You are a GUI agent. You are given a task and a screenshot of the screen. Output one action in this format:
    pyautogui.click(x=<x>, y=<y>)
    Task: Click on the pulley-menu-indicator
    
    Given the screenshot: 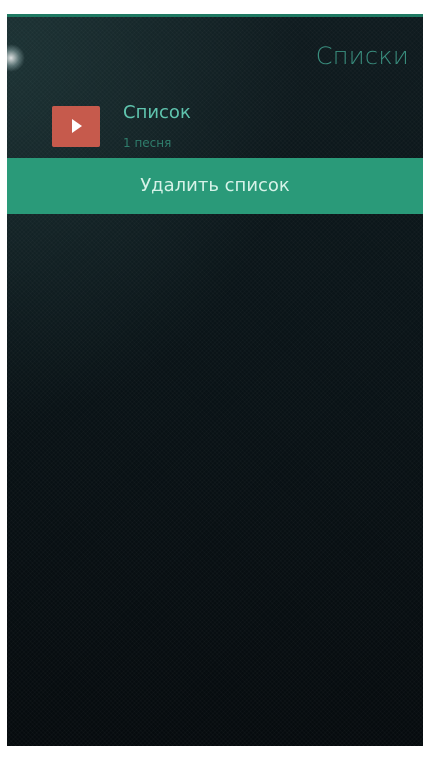 What is the action you would take?
    pyautogui.click(x=16, y=58)
    